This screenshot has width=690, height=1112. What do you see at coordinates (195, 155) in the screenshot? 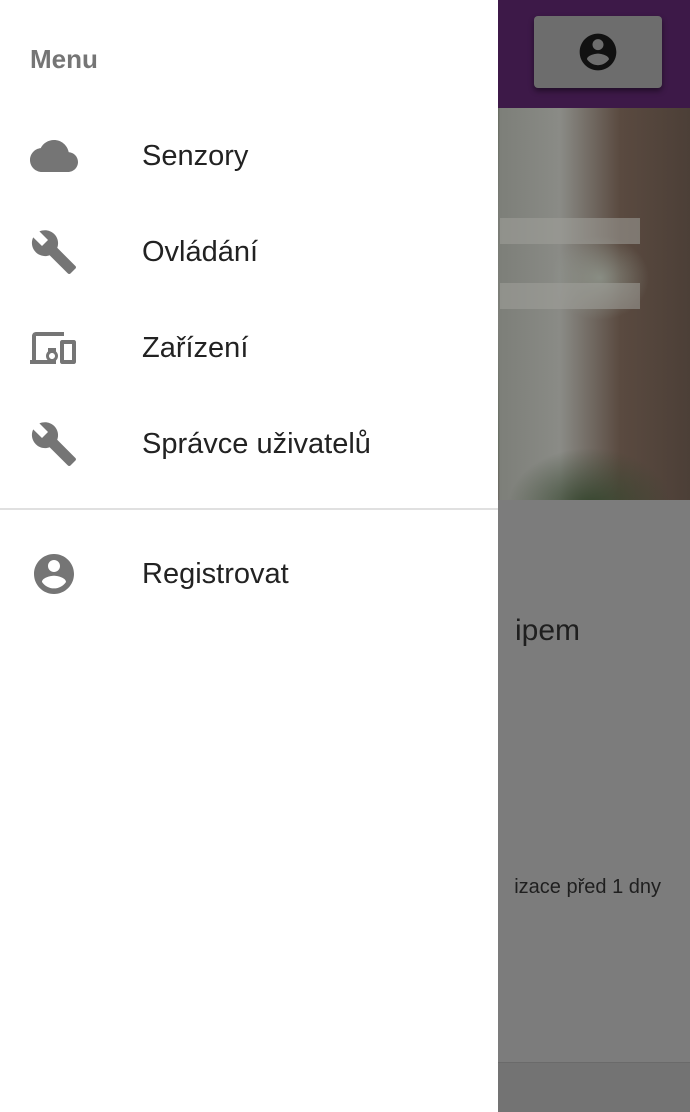
I see `nav-item-label: Senzory` at bounding box center [195, 155].